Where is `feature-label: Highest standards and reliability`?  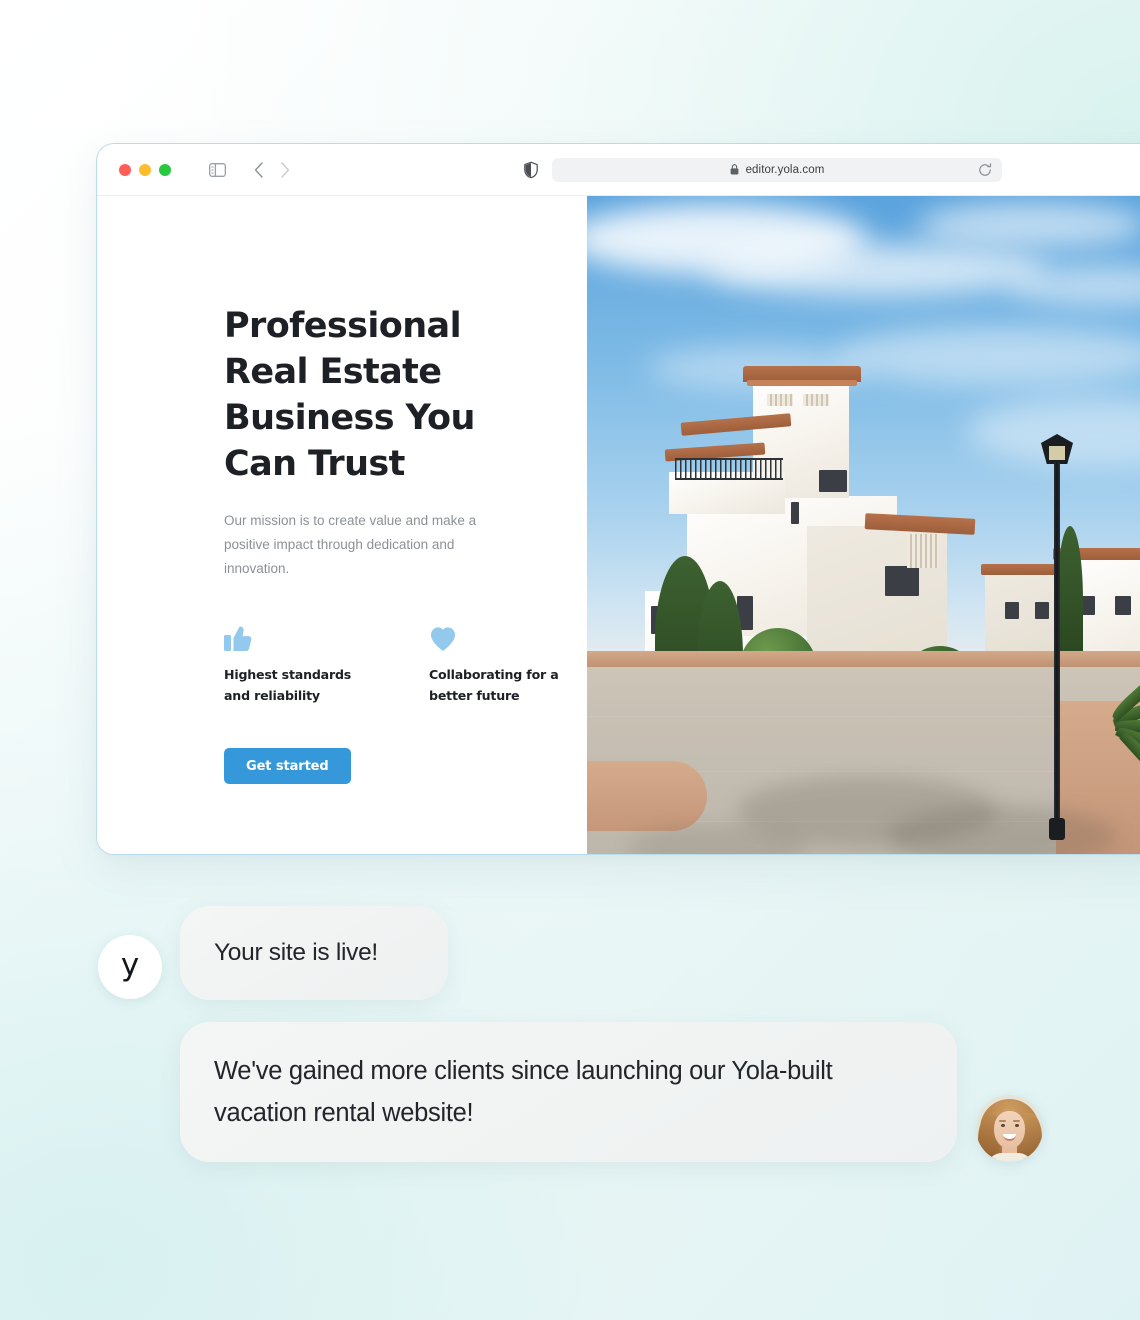
feature-label: Highest standards and reliability is located at coordinates (288, 685).